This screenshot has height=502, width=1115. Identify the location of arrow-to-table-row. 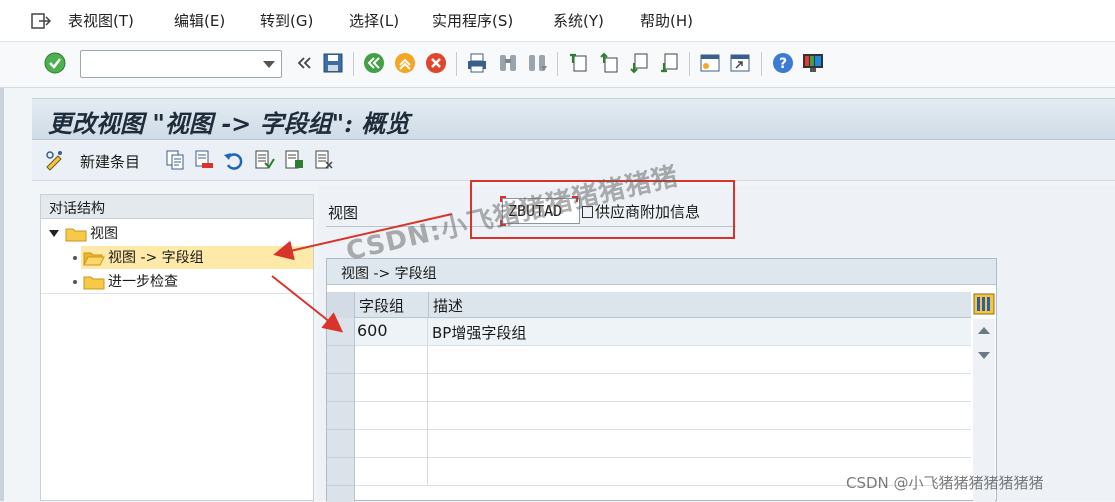
(307, 304).